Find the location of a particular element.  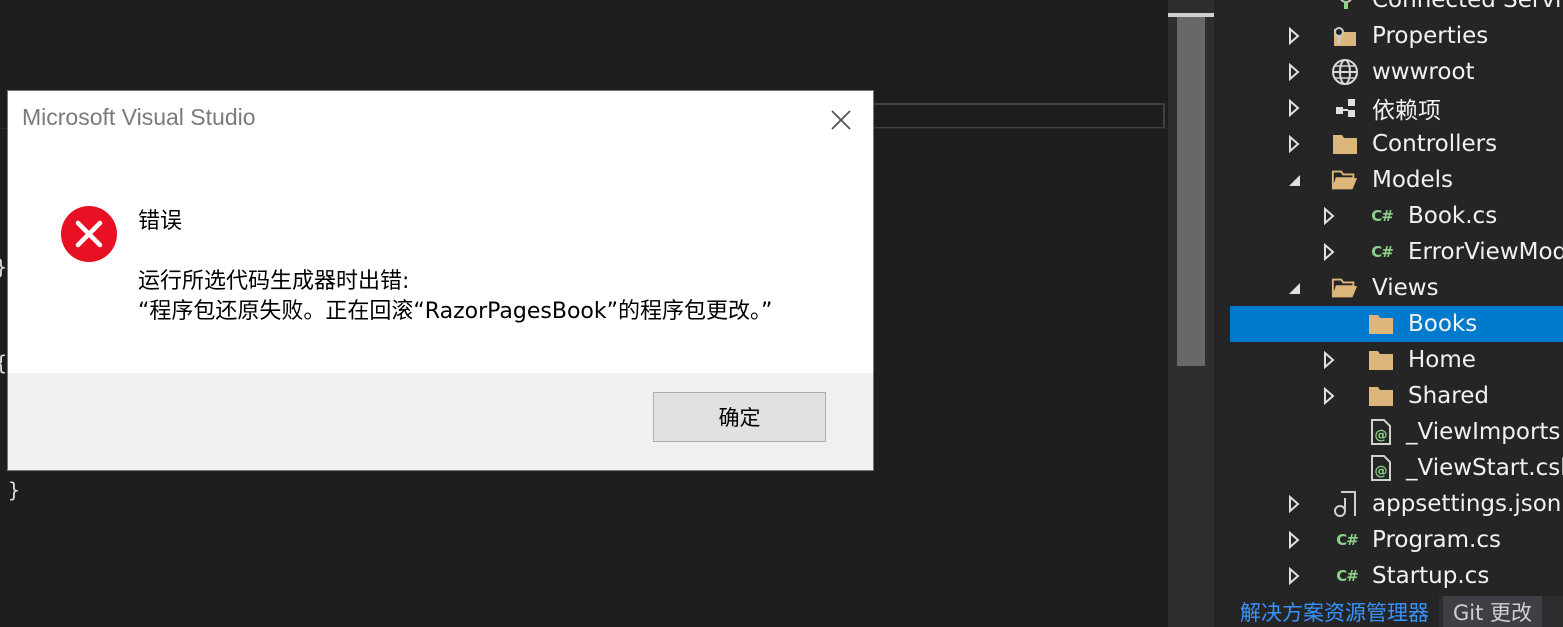

properties-folder-icon is located at coordinates (1345, 36).